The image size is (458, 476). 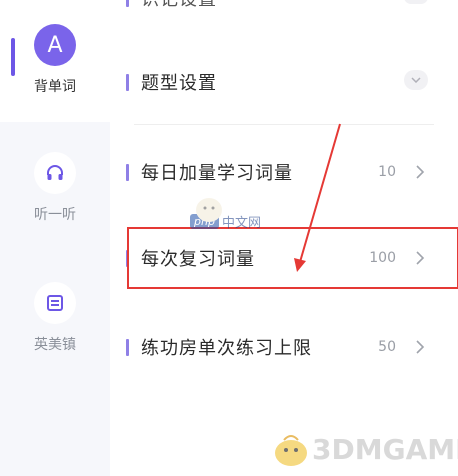 I want to click on sidebar-item-tingyiting: 听一听, so click(x=55, y=188).